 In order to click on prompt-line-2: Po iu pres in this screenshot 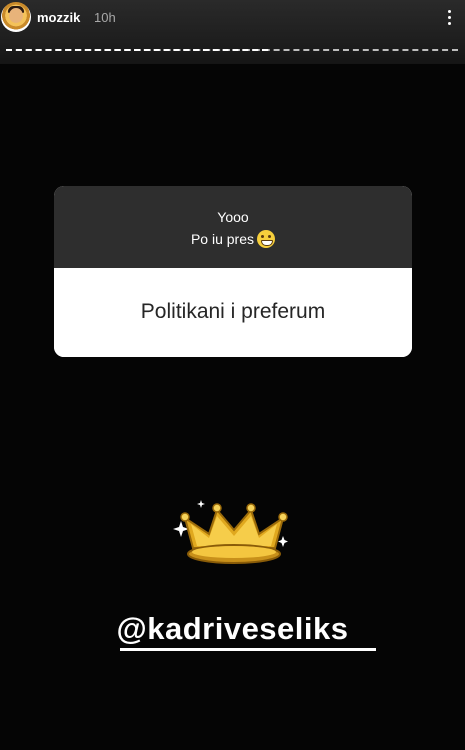, I will do `click(233, 239)`.